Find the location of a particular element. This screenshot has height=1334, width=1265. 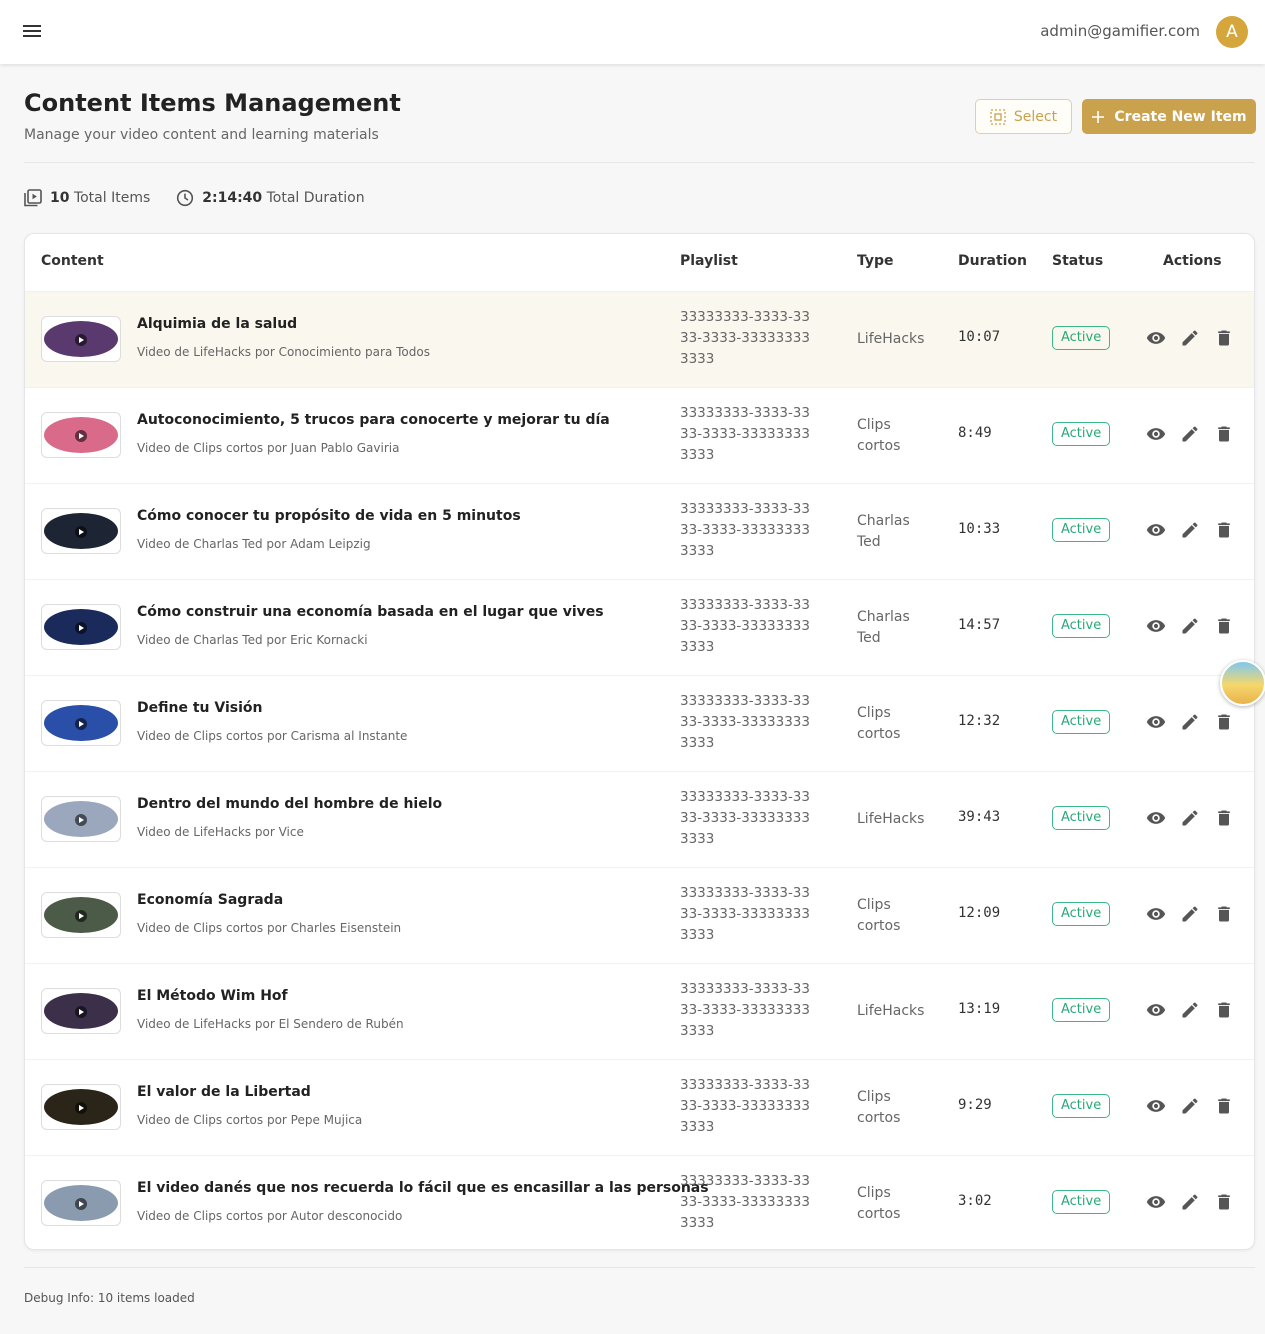

item-duration: 12:32 is located at coordinates (979, 721).